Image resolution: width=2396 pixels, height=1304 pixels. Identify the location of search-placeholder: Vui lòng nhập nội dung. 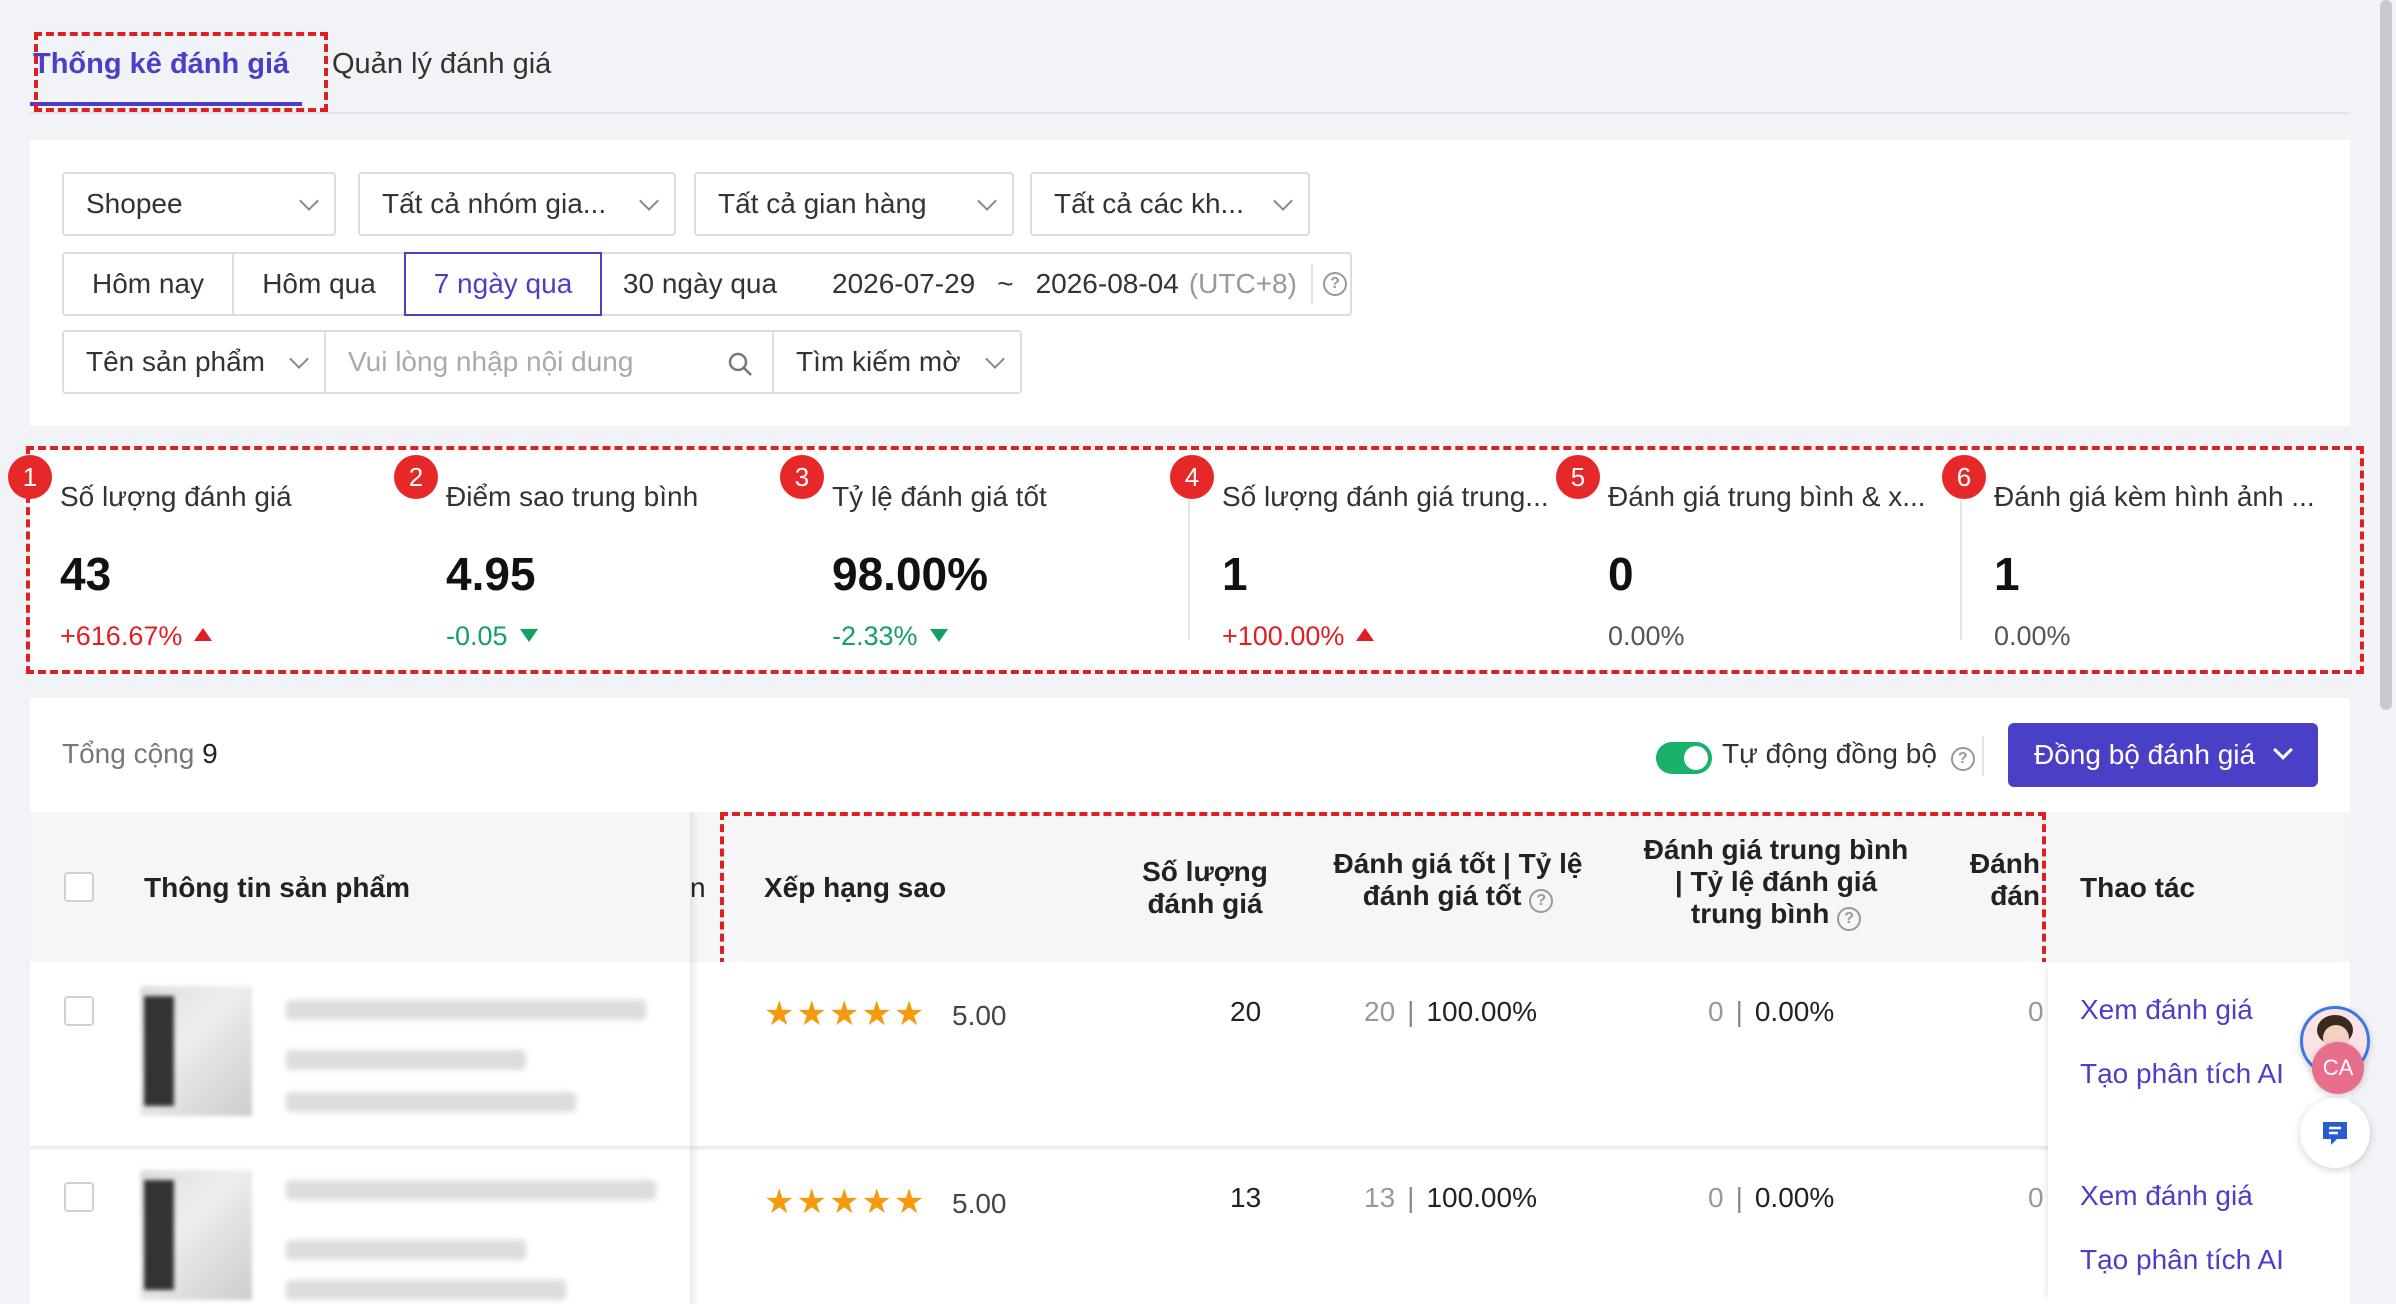
(491, 361).